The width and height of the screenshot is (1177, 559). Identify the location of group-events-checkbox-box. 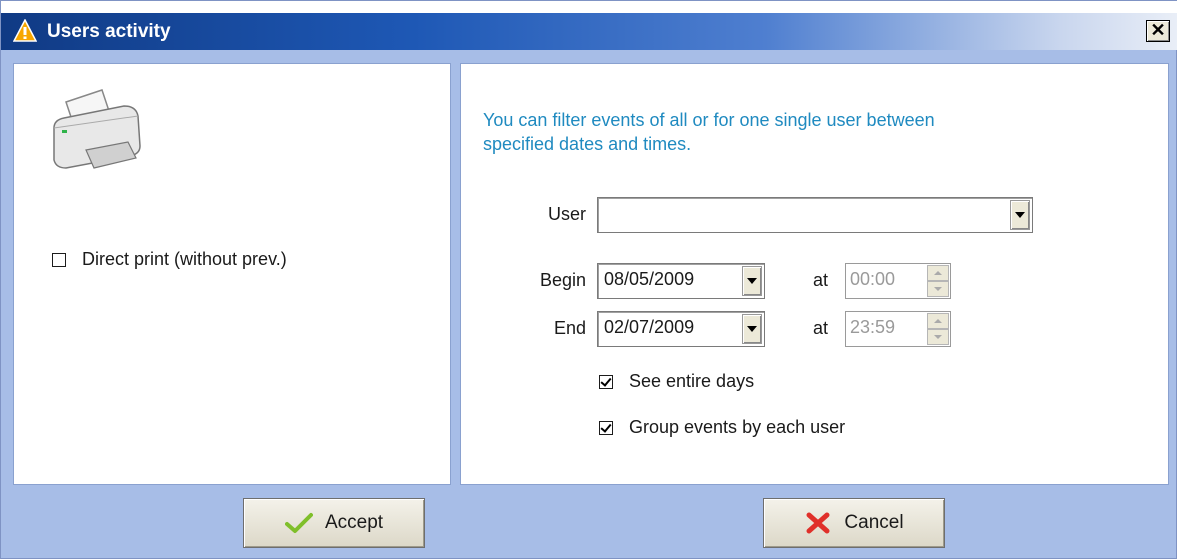
(606, 427).